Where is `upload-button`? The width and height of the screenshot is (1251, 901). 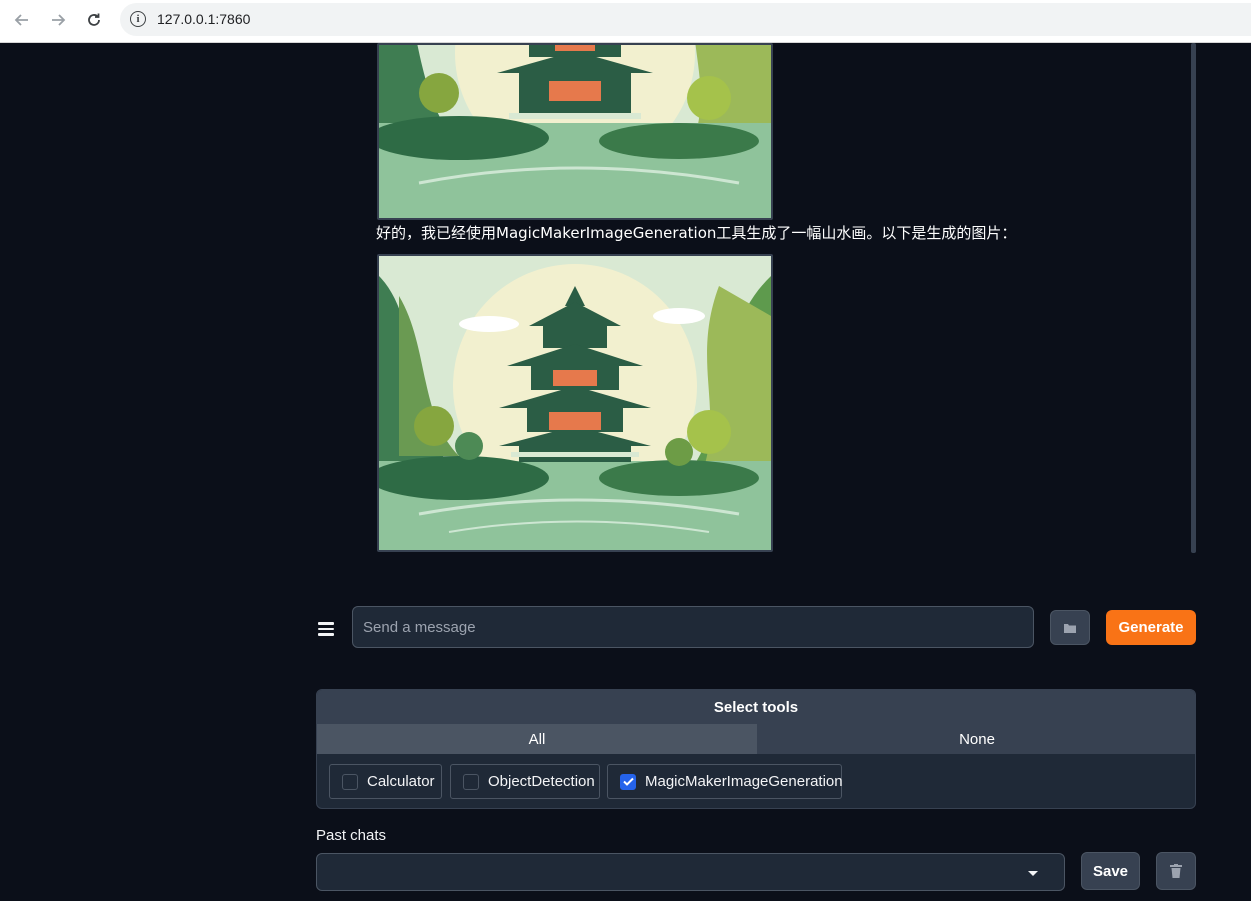 upload-button is located at coordinates (1070, 627).